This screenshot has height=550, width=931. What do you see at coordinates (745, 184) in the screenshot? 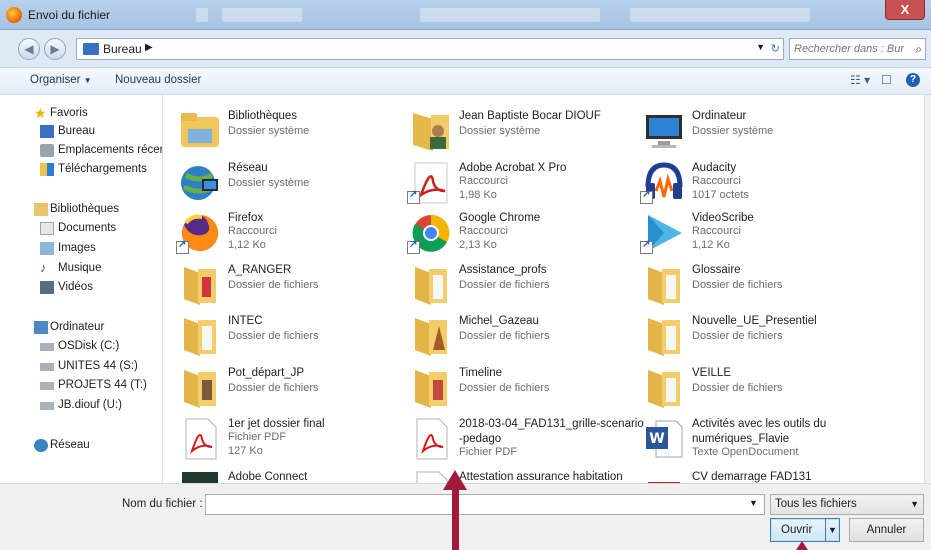
I see `file-item: Audacity Raccourci 1017 octets` at bounding box center [745, 184].